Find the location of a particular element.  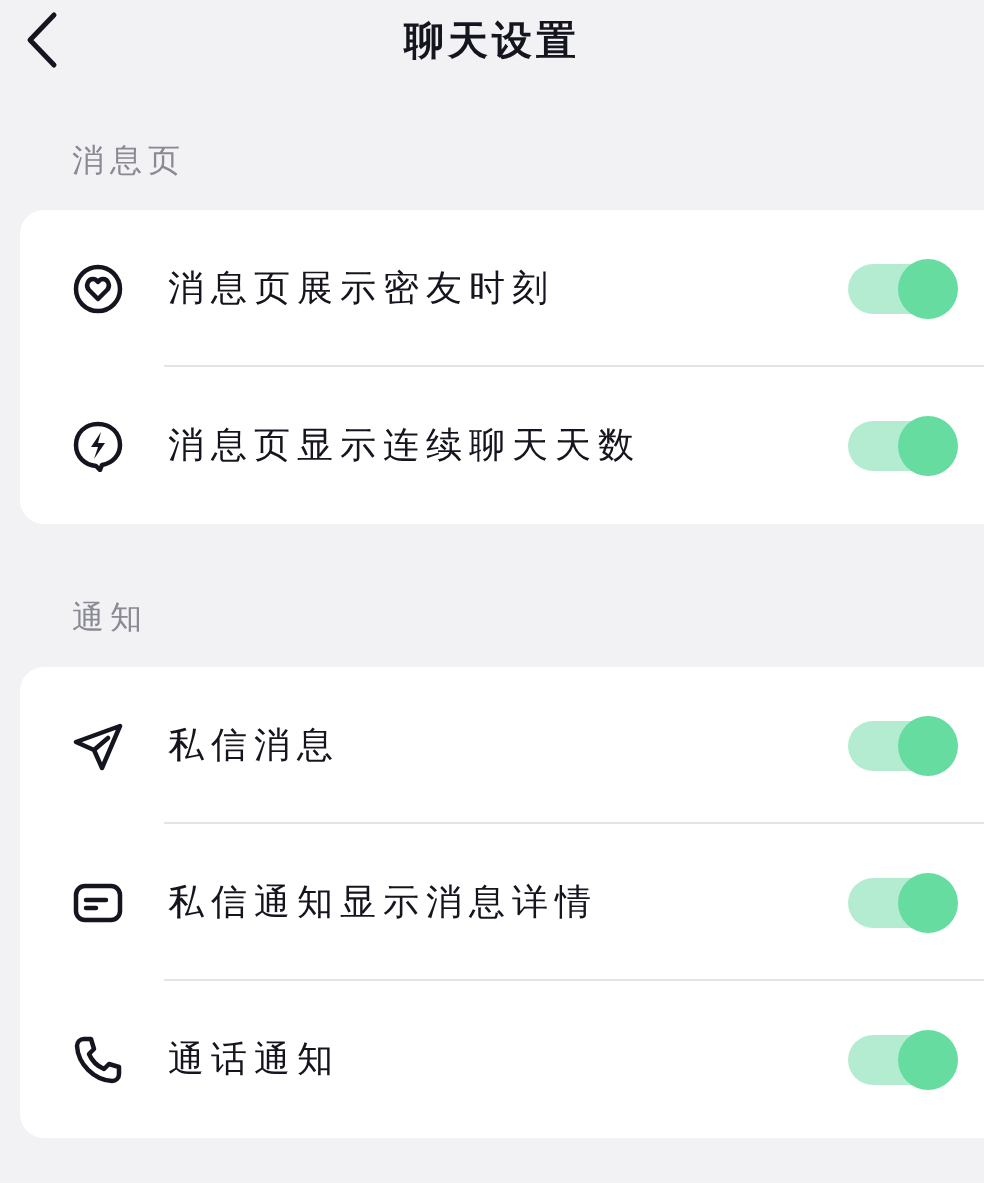

chat-bolt-icon is located at coordinates (98, 445).